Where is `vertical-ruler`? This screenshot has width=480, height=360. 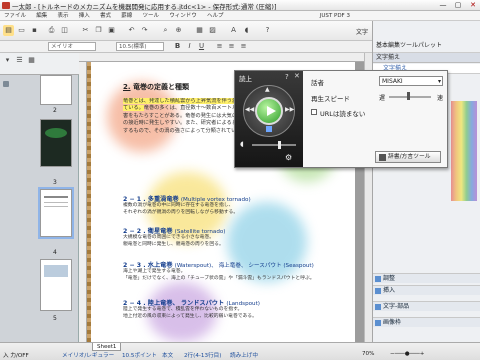 vertical-ruler is located at coordinates (83, 202).